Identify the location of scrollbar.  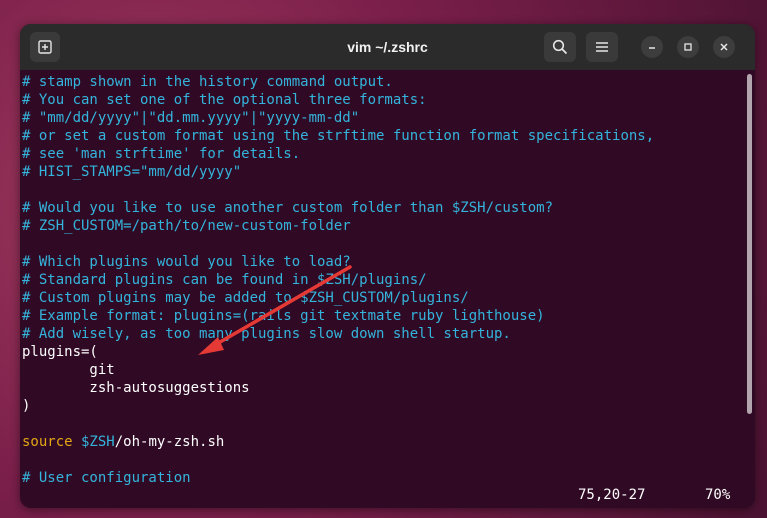
(749, 244).